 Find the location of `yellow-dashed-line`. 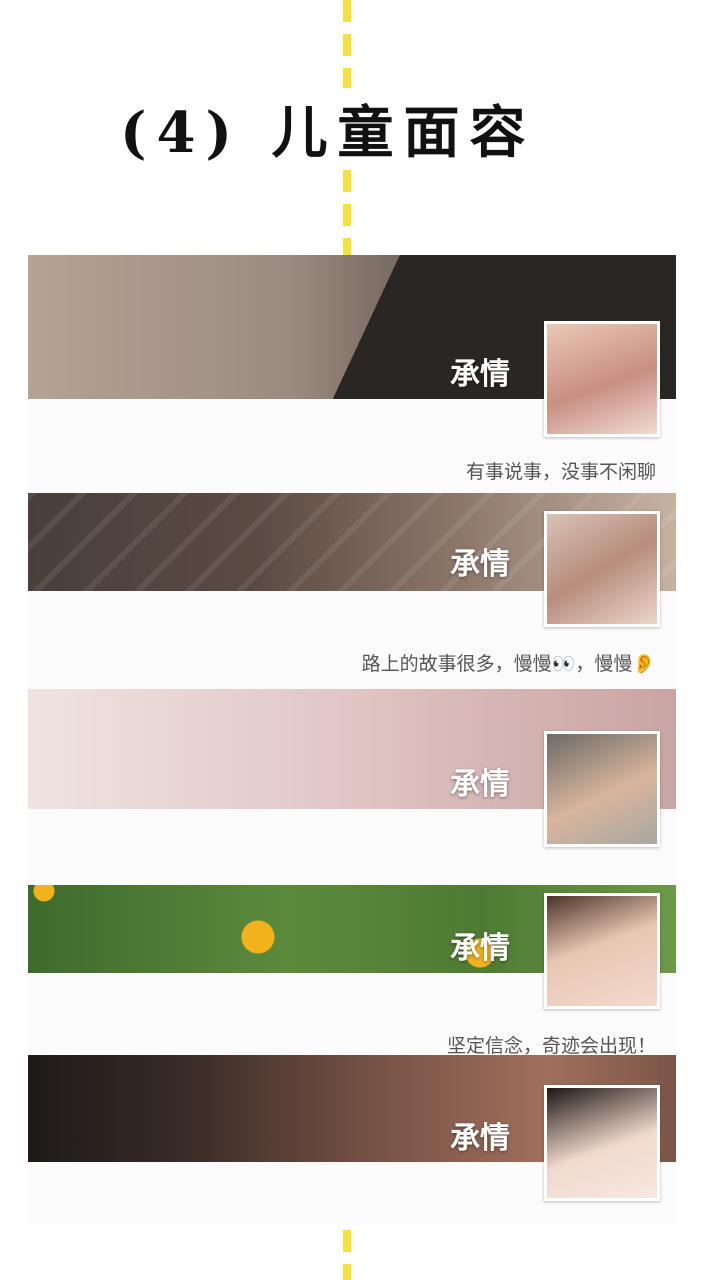

yellow-dashed-line is located at coordinates (347, 1255).